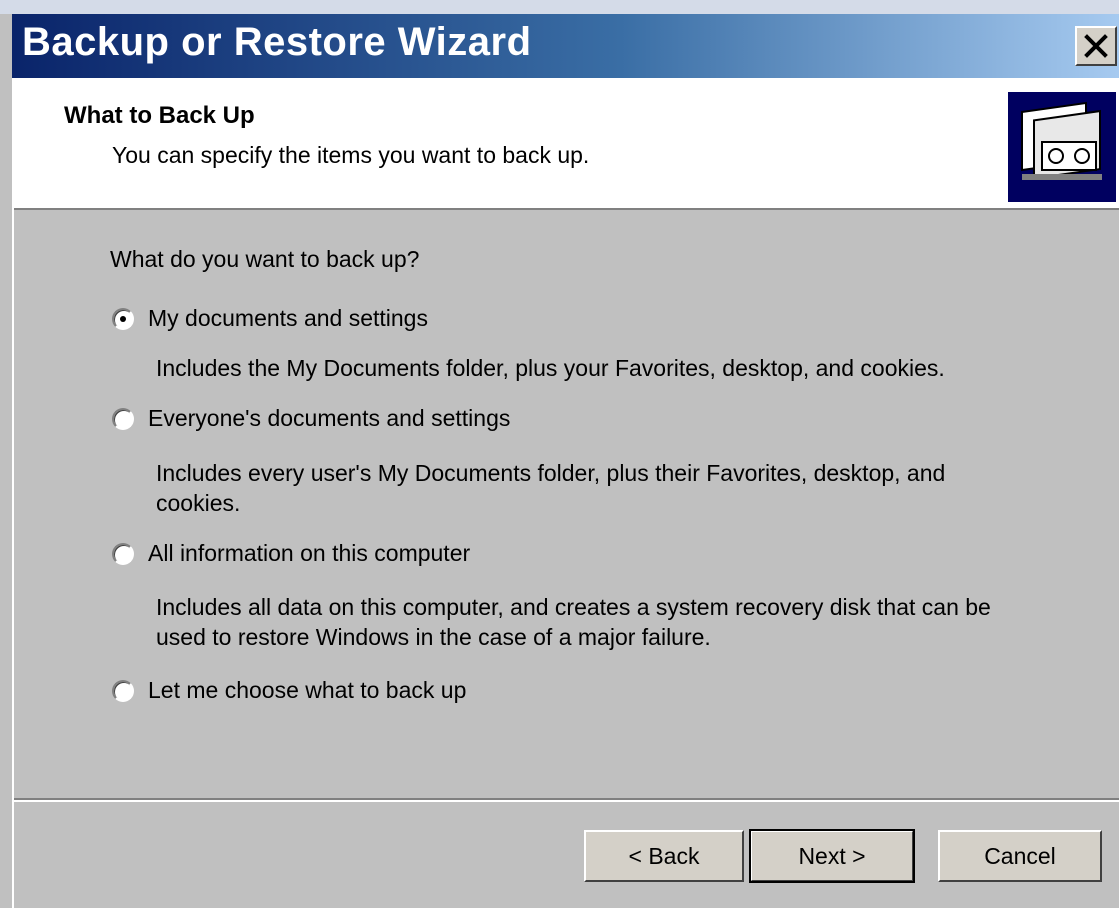 This screenshot has width=1119, height=908. I want to click on close-button, so click(1096, 46).